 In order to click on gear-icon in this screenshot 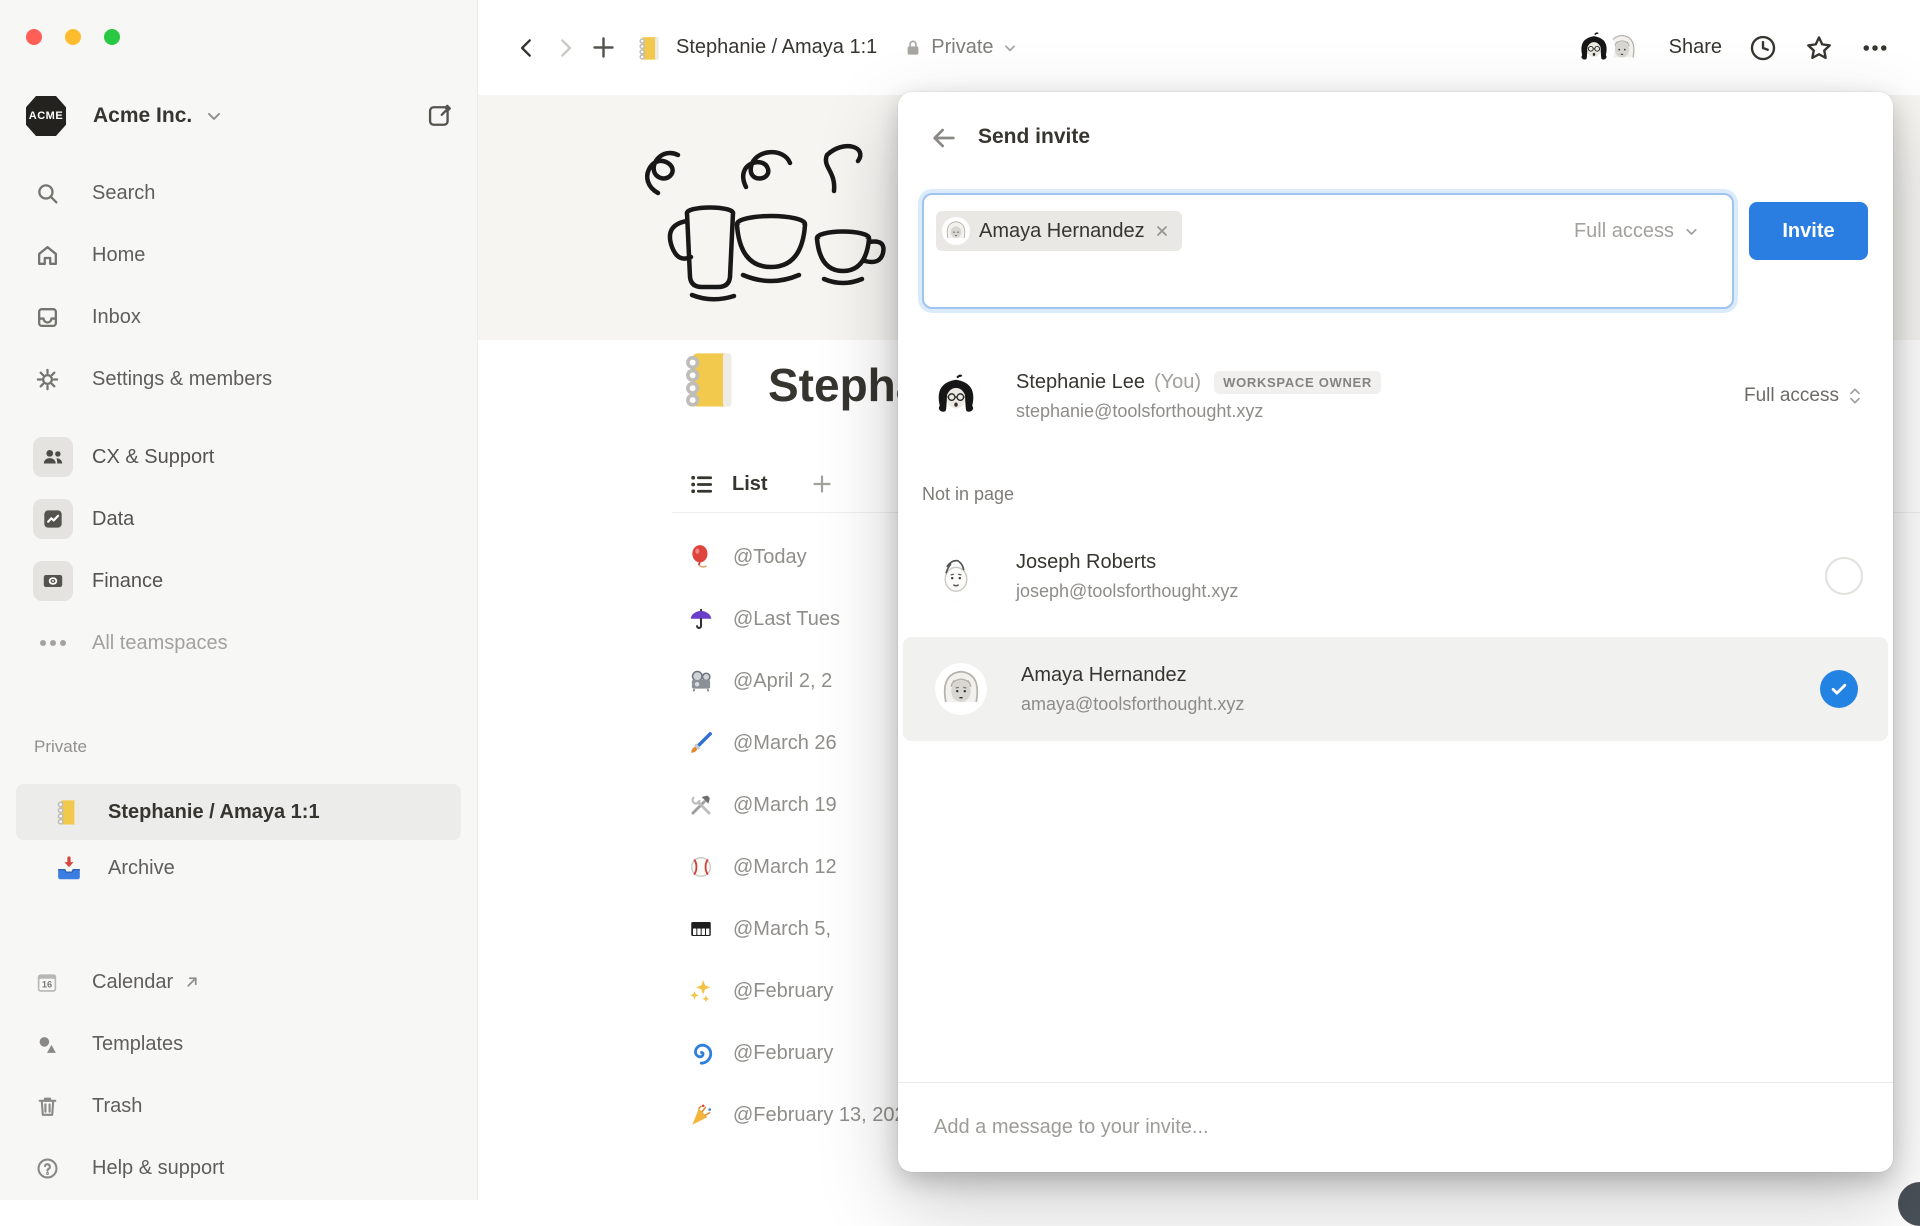, I will do `click(47, 379)`.